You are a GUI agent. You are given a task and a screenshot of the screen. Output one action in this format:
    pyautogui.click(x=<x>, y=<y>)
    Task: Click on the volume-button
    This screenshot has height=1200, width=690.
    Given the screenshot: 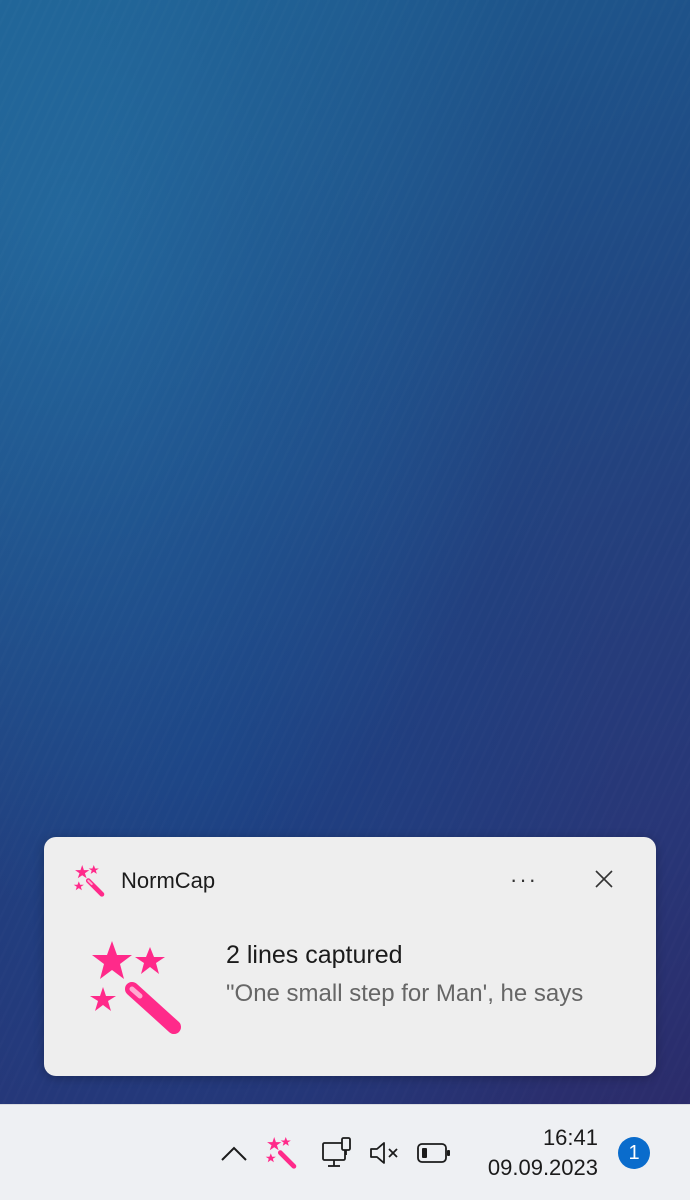 What is the action you would take?
    pyautogui.click(x=385, y=1153)
    